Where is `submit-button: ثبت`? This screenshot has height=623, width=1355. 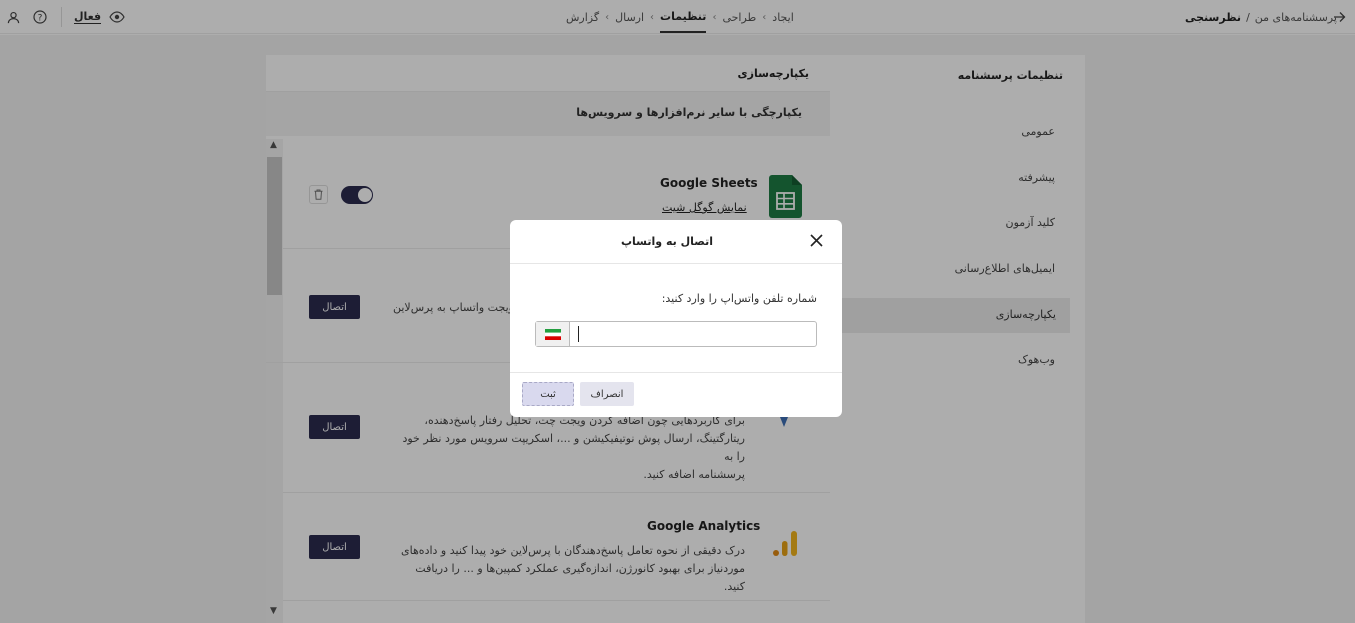 submit-button: ثبت is located at coordinates (548, 394).